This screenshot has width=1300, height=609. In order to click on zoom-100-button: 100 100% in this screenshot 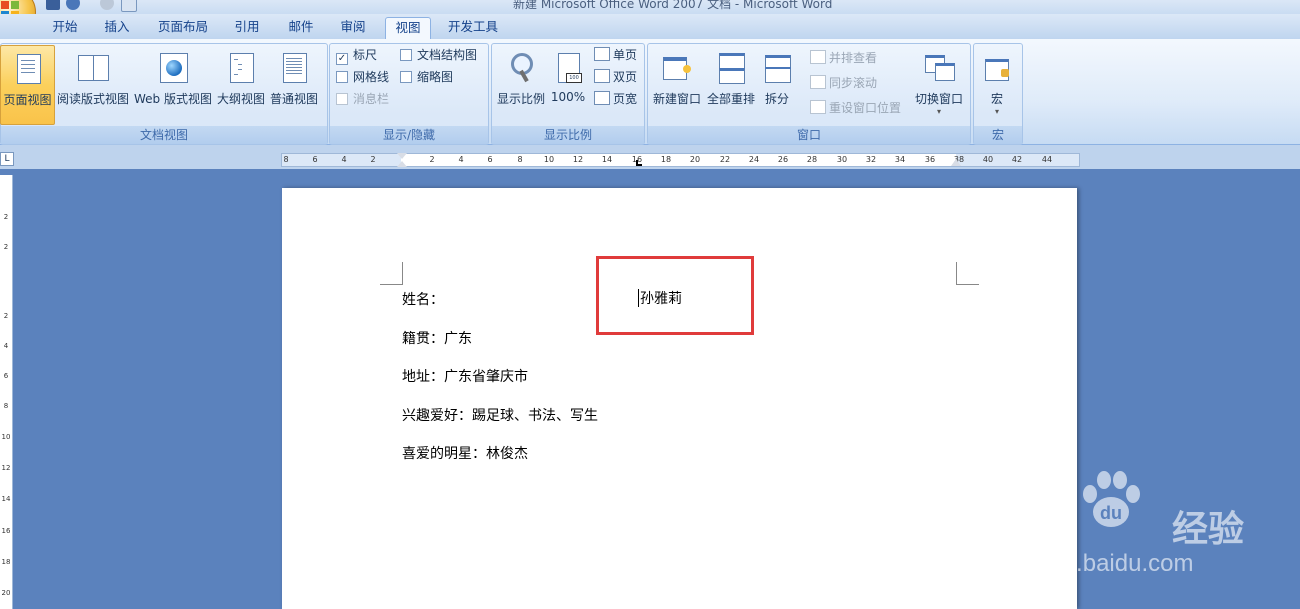, I will do `click(568, 84)`.